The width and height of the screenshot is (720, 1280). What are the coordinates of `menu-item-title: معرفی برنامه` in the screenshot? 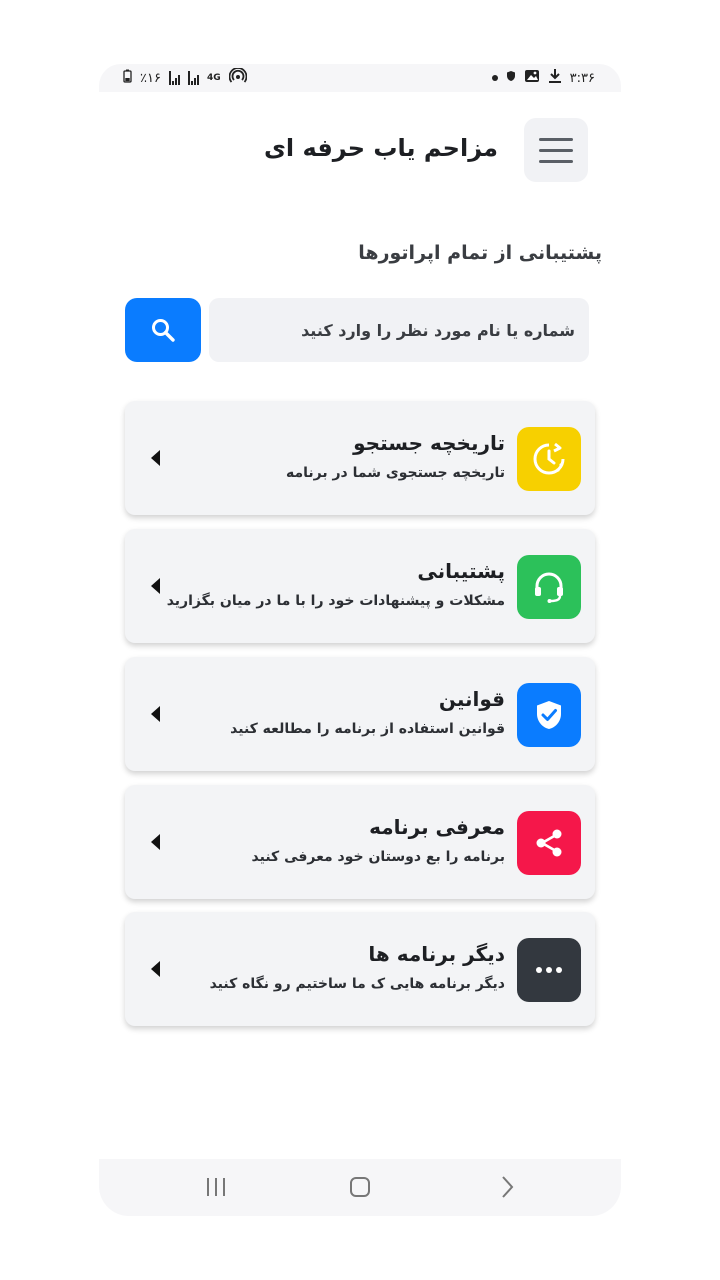 It's located at (437, 827).